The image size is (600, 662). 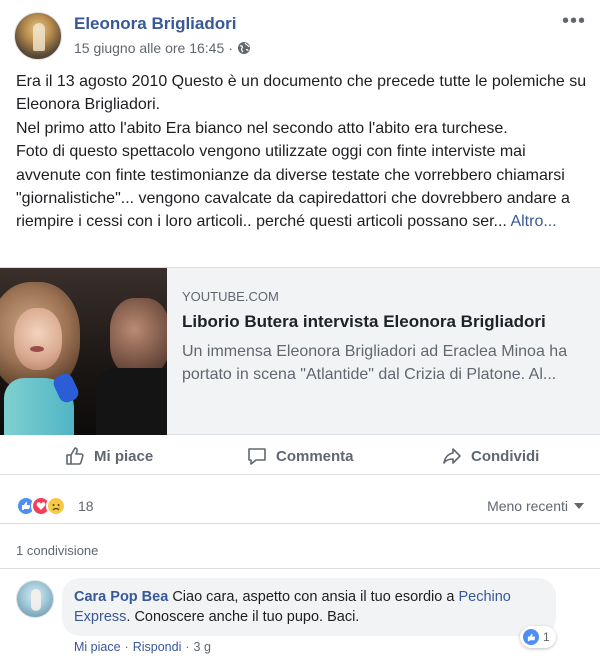 What do you see at coordinates (56, 506) in the screenshot?
I see `sad-icon` at bounding box center [56, 506].